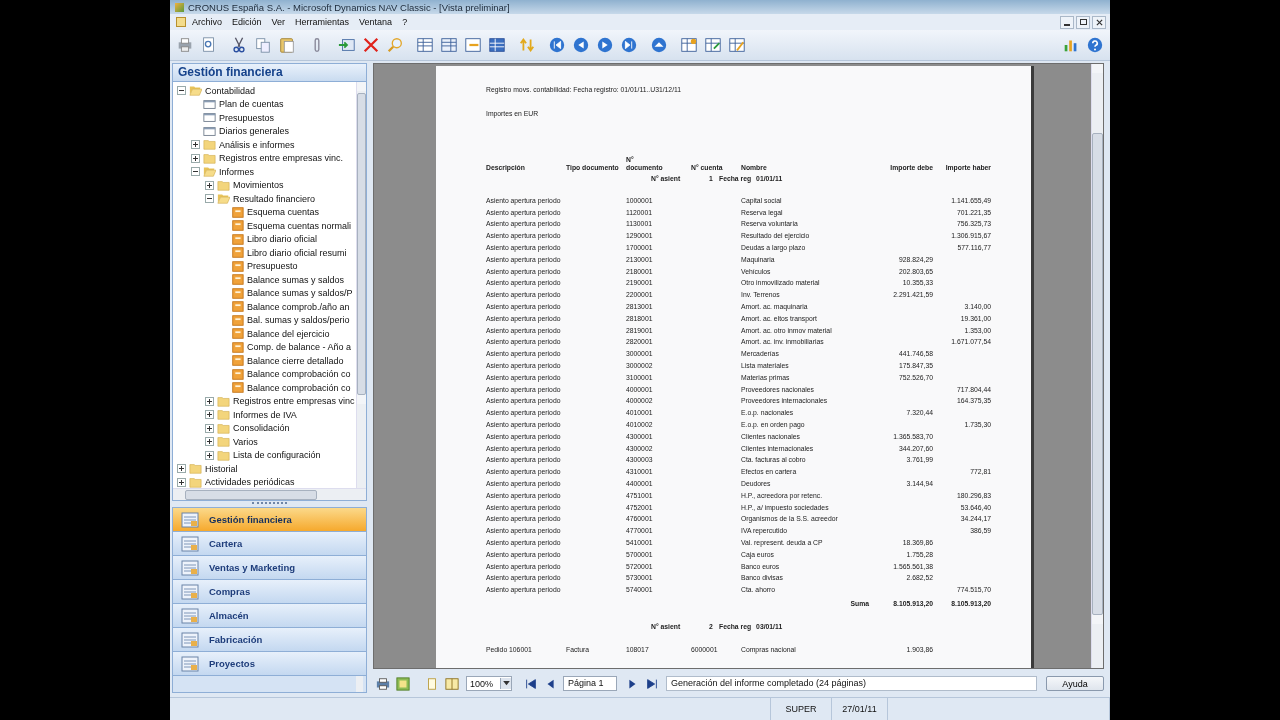 This screenshot has height=720, width=1280. Describe the element at coordinates (1099, 22) in the screenshot. I see `close-button` at that location.